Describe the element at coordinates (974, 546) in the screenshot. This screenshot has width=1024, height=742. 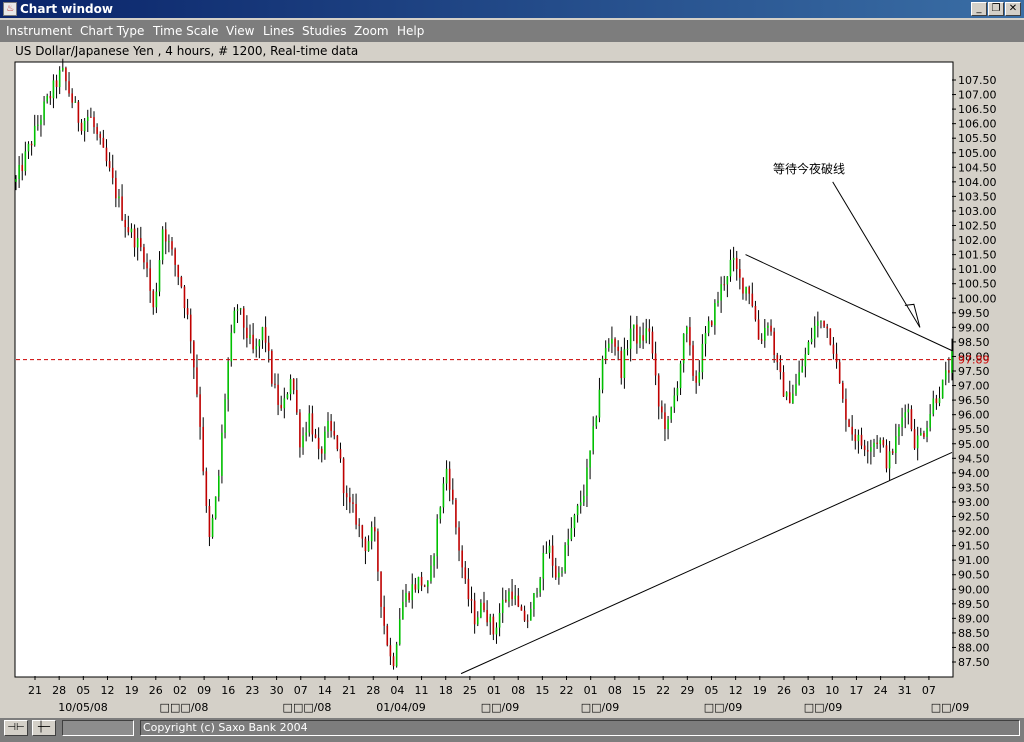
I see `y-tick-label: 91.50` at that location.